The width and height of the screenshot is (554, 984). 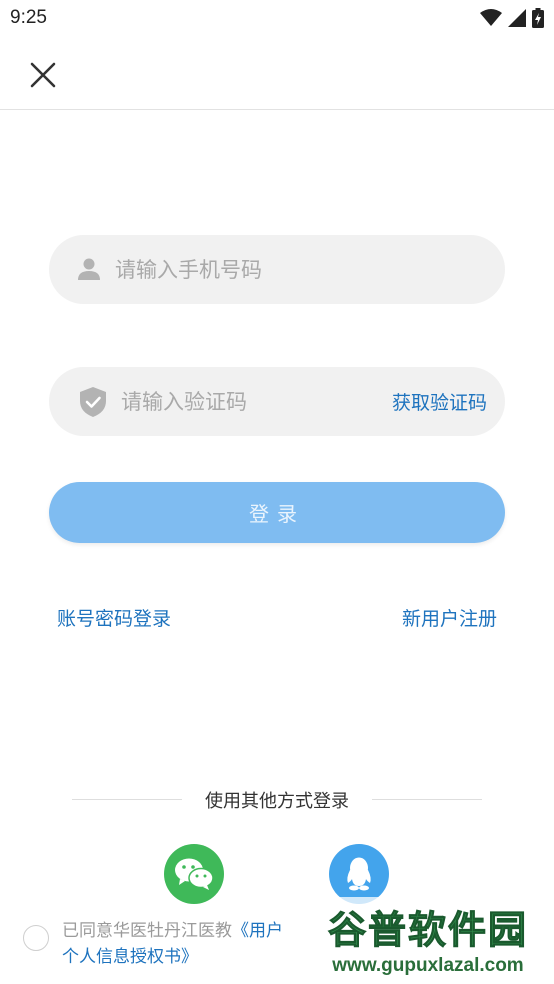 What do you see at coordinates (277, 74) in the screenshot?
I see `top-bar` at bounding box center [277, 74].